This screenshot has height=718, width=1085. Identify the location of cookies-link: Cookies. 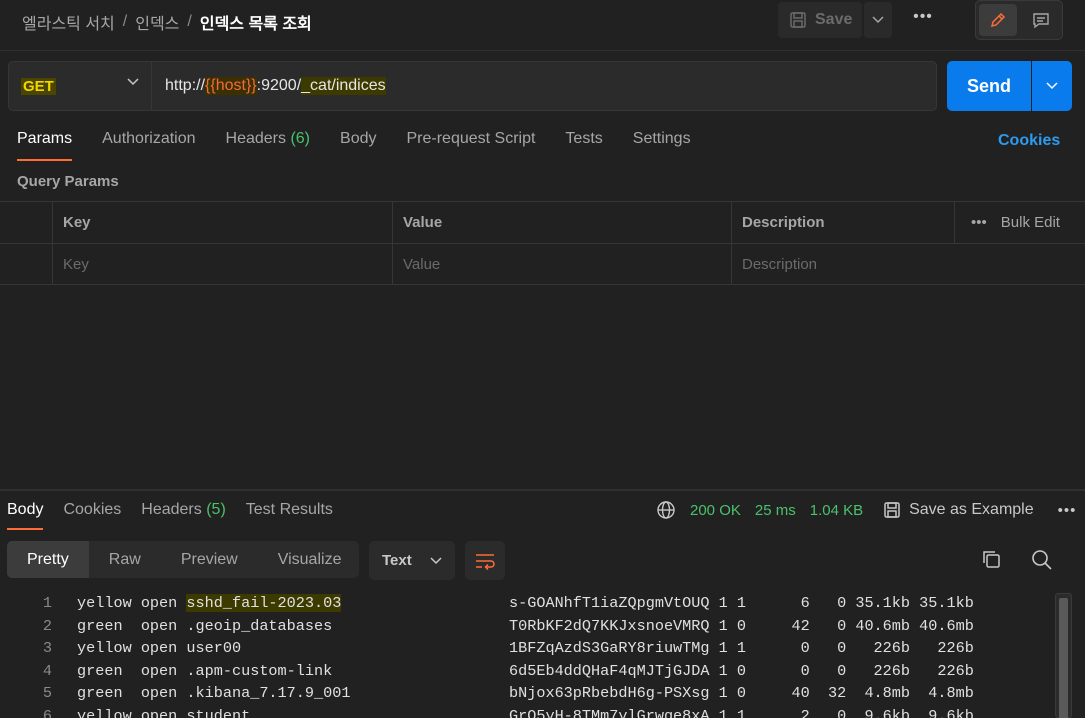
(1029, 141).